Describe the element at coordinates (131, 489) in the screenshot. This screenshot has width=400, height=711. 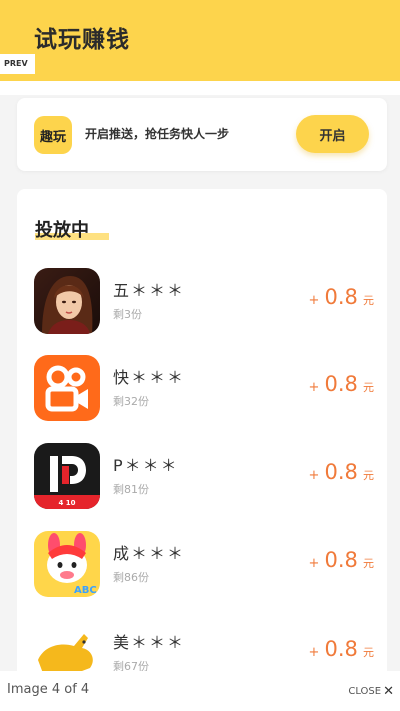
I see `app-remaining: 剩81份` at that location.